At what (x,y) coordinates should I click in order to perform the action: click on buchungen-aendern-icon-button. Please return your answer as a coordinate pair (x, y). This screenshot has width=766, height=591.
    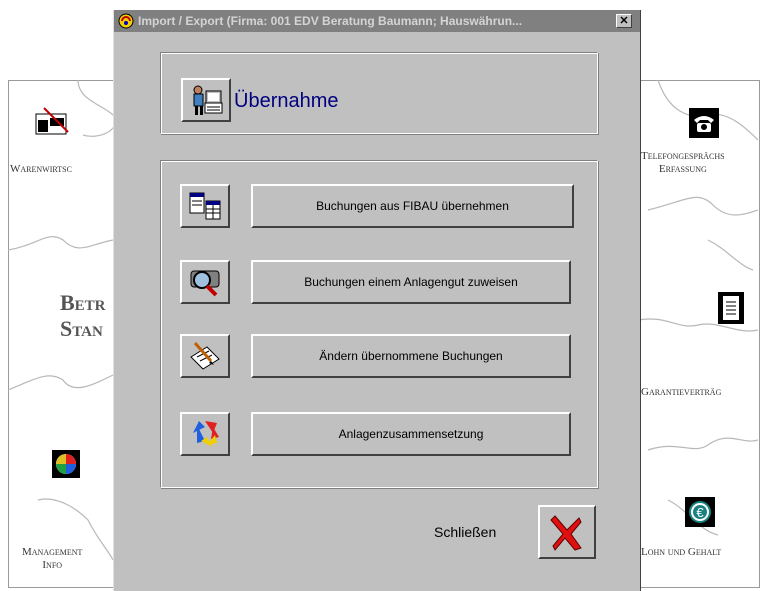
    Looking at the image, I should click on (205, 356).